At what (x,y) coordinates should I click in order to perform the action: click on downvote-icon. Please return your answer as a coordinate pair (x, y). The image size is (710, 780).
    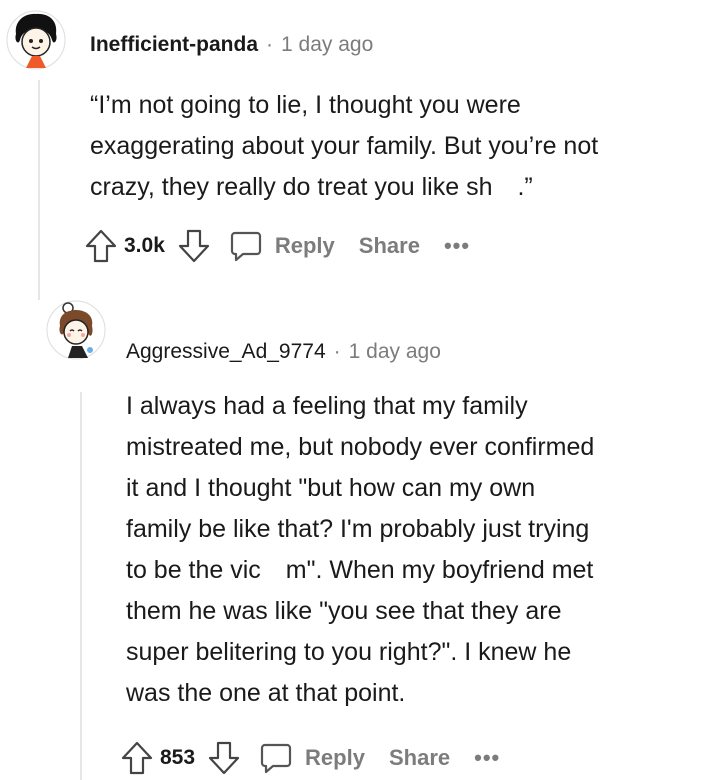
    Looking at the image, I should click on (224, 758).